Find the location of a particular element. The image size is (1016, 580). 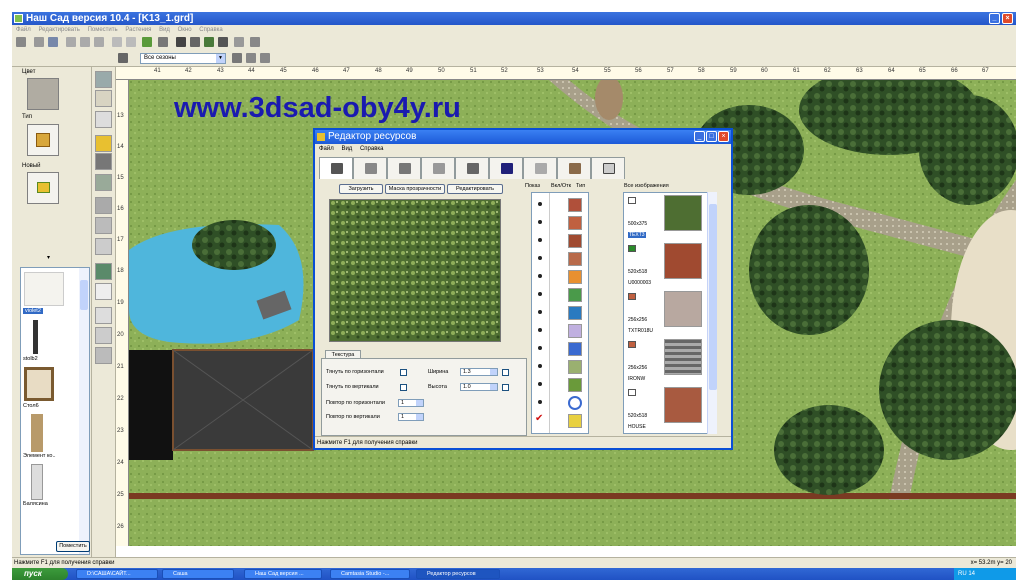

light-tool-icon is located at coordinates (103, 182).